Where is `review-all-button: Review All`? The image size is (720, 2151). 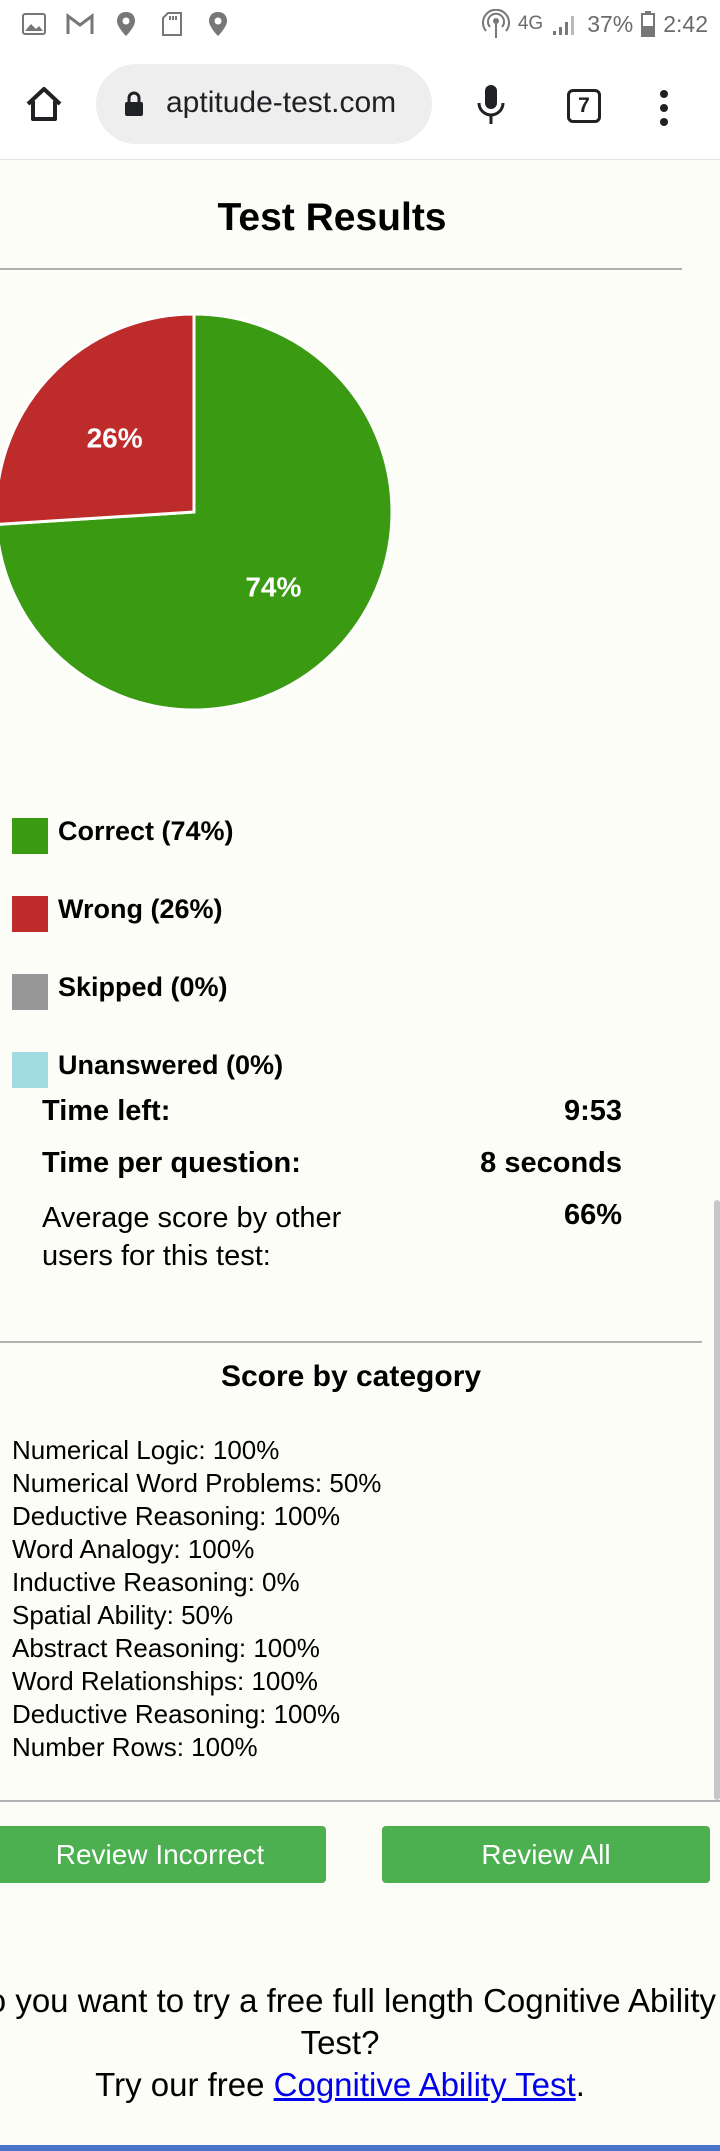 review-all-button: Review All is located at coordinates (546, 1854).